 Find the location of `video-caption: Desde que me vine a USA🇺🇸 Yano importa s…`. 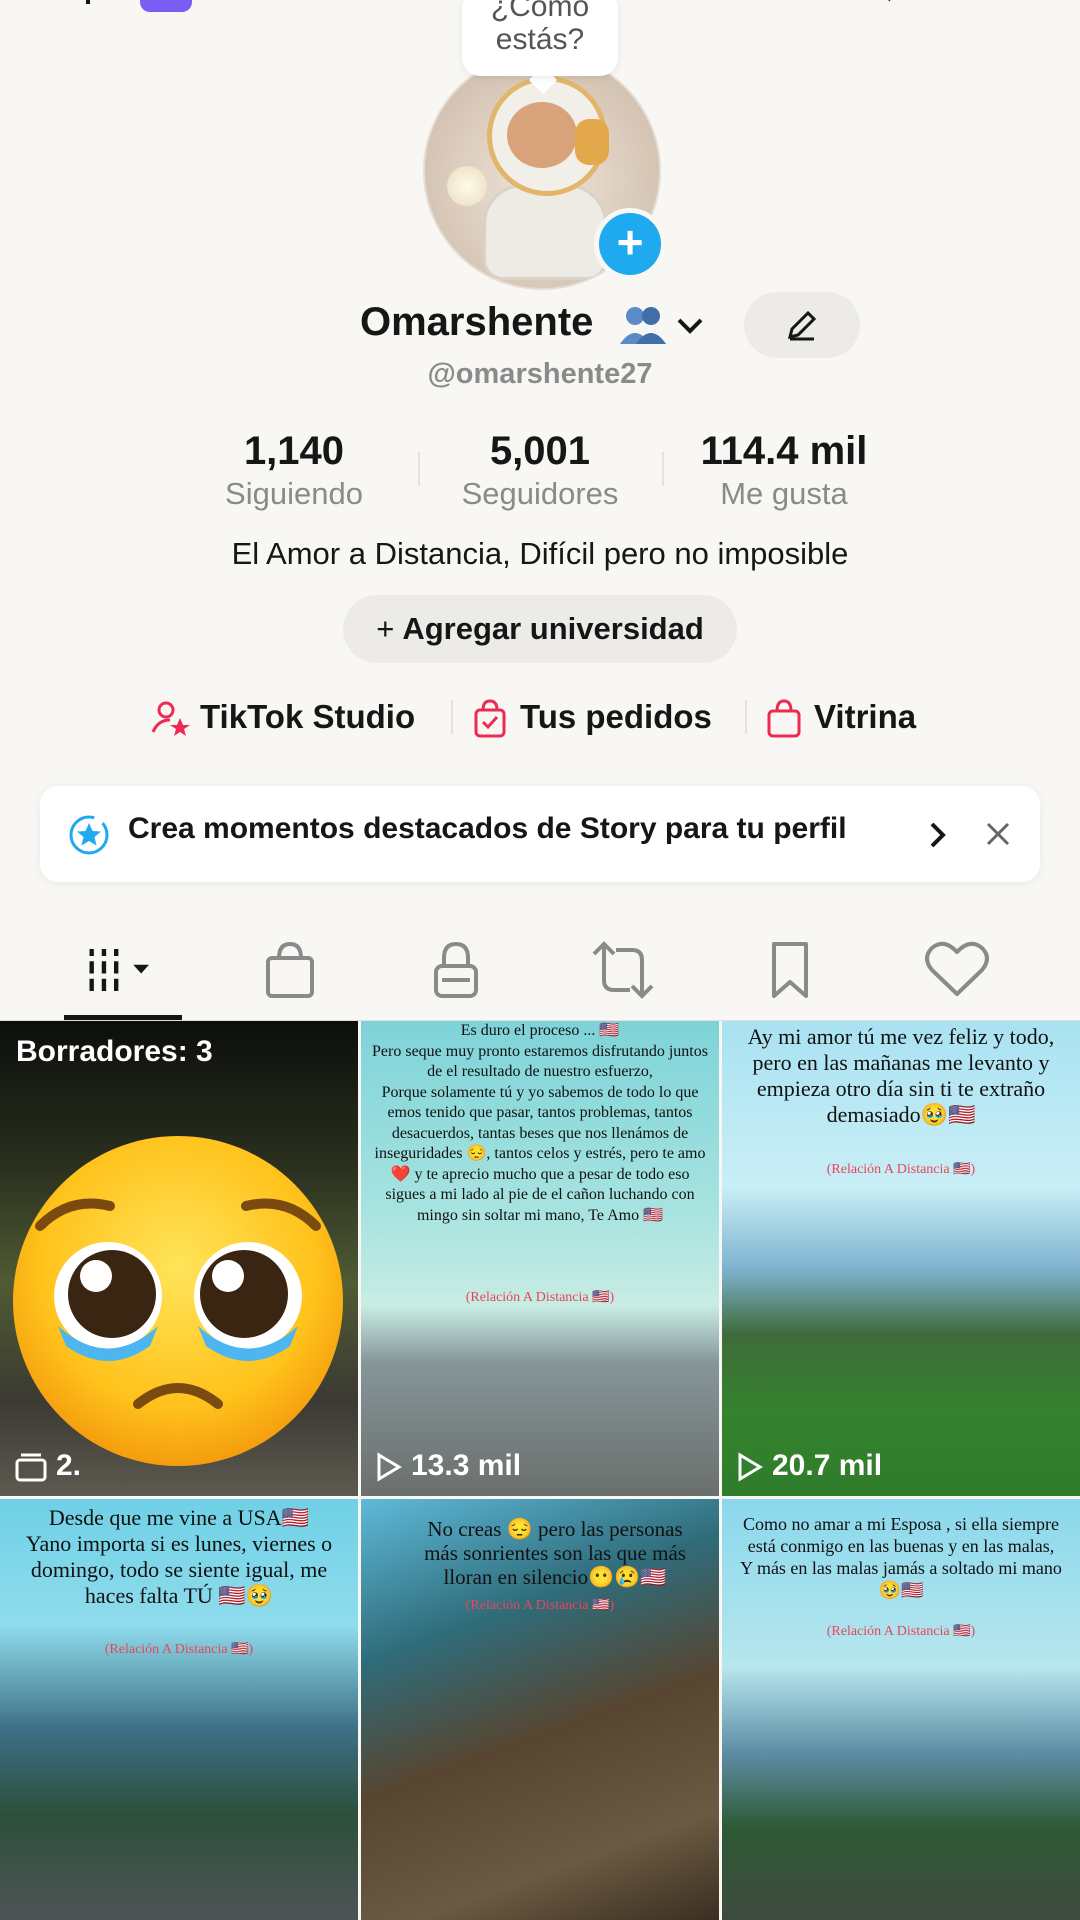

video-caption: Desde que me vine a USA🇺🇸 Yano importa s… is located at coordinates (179, 1556).